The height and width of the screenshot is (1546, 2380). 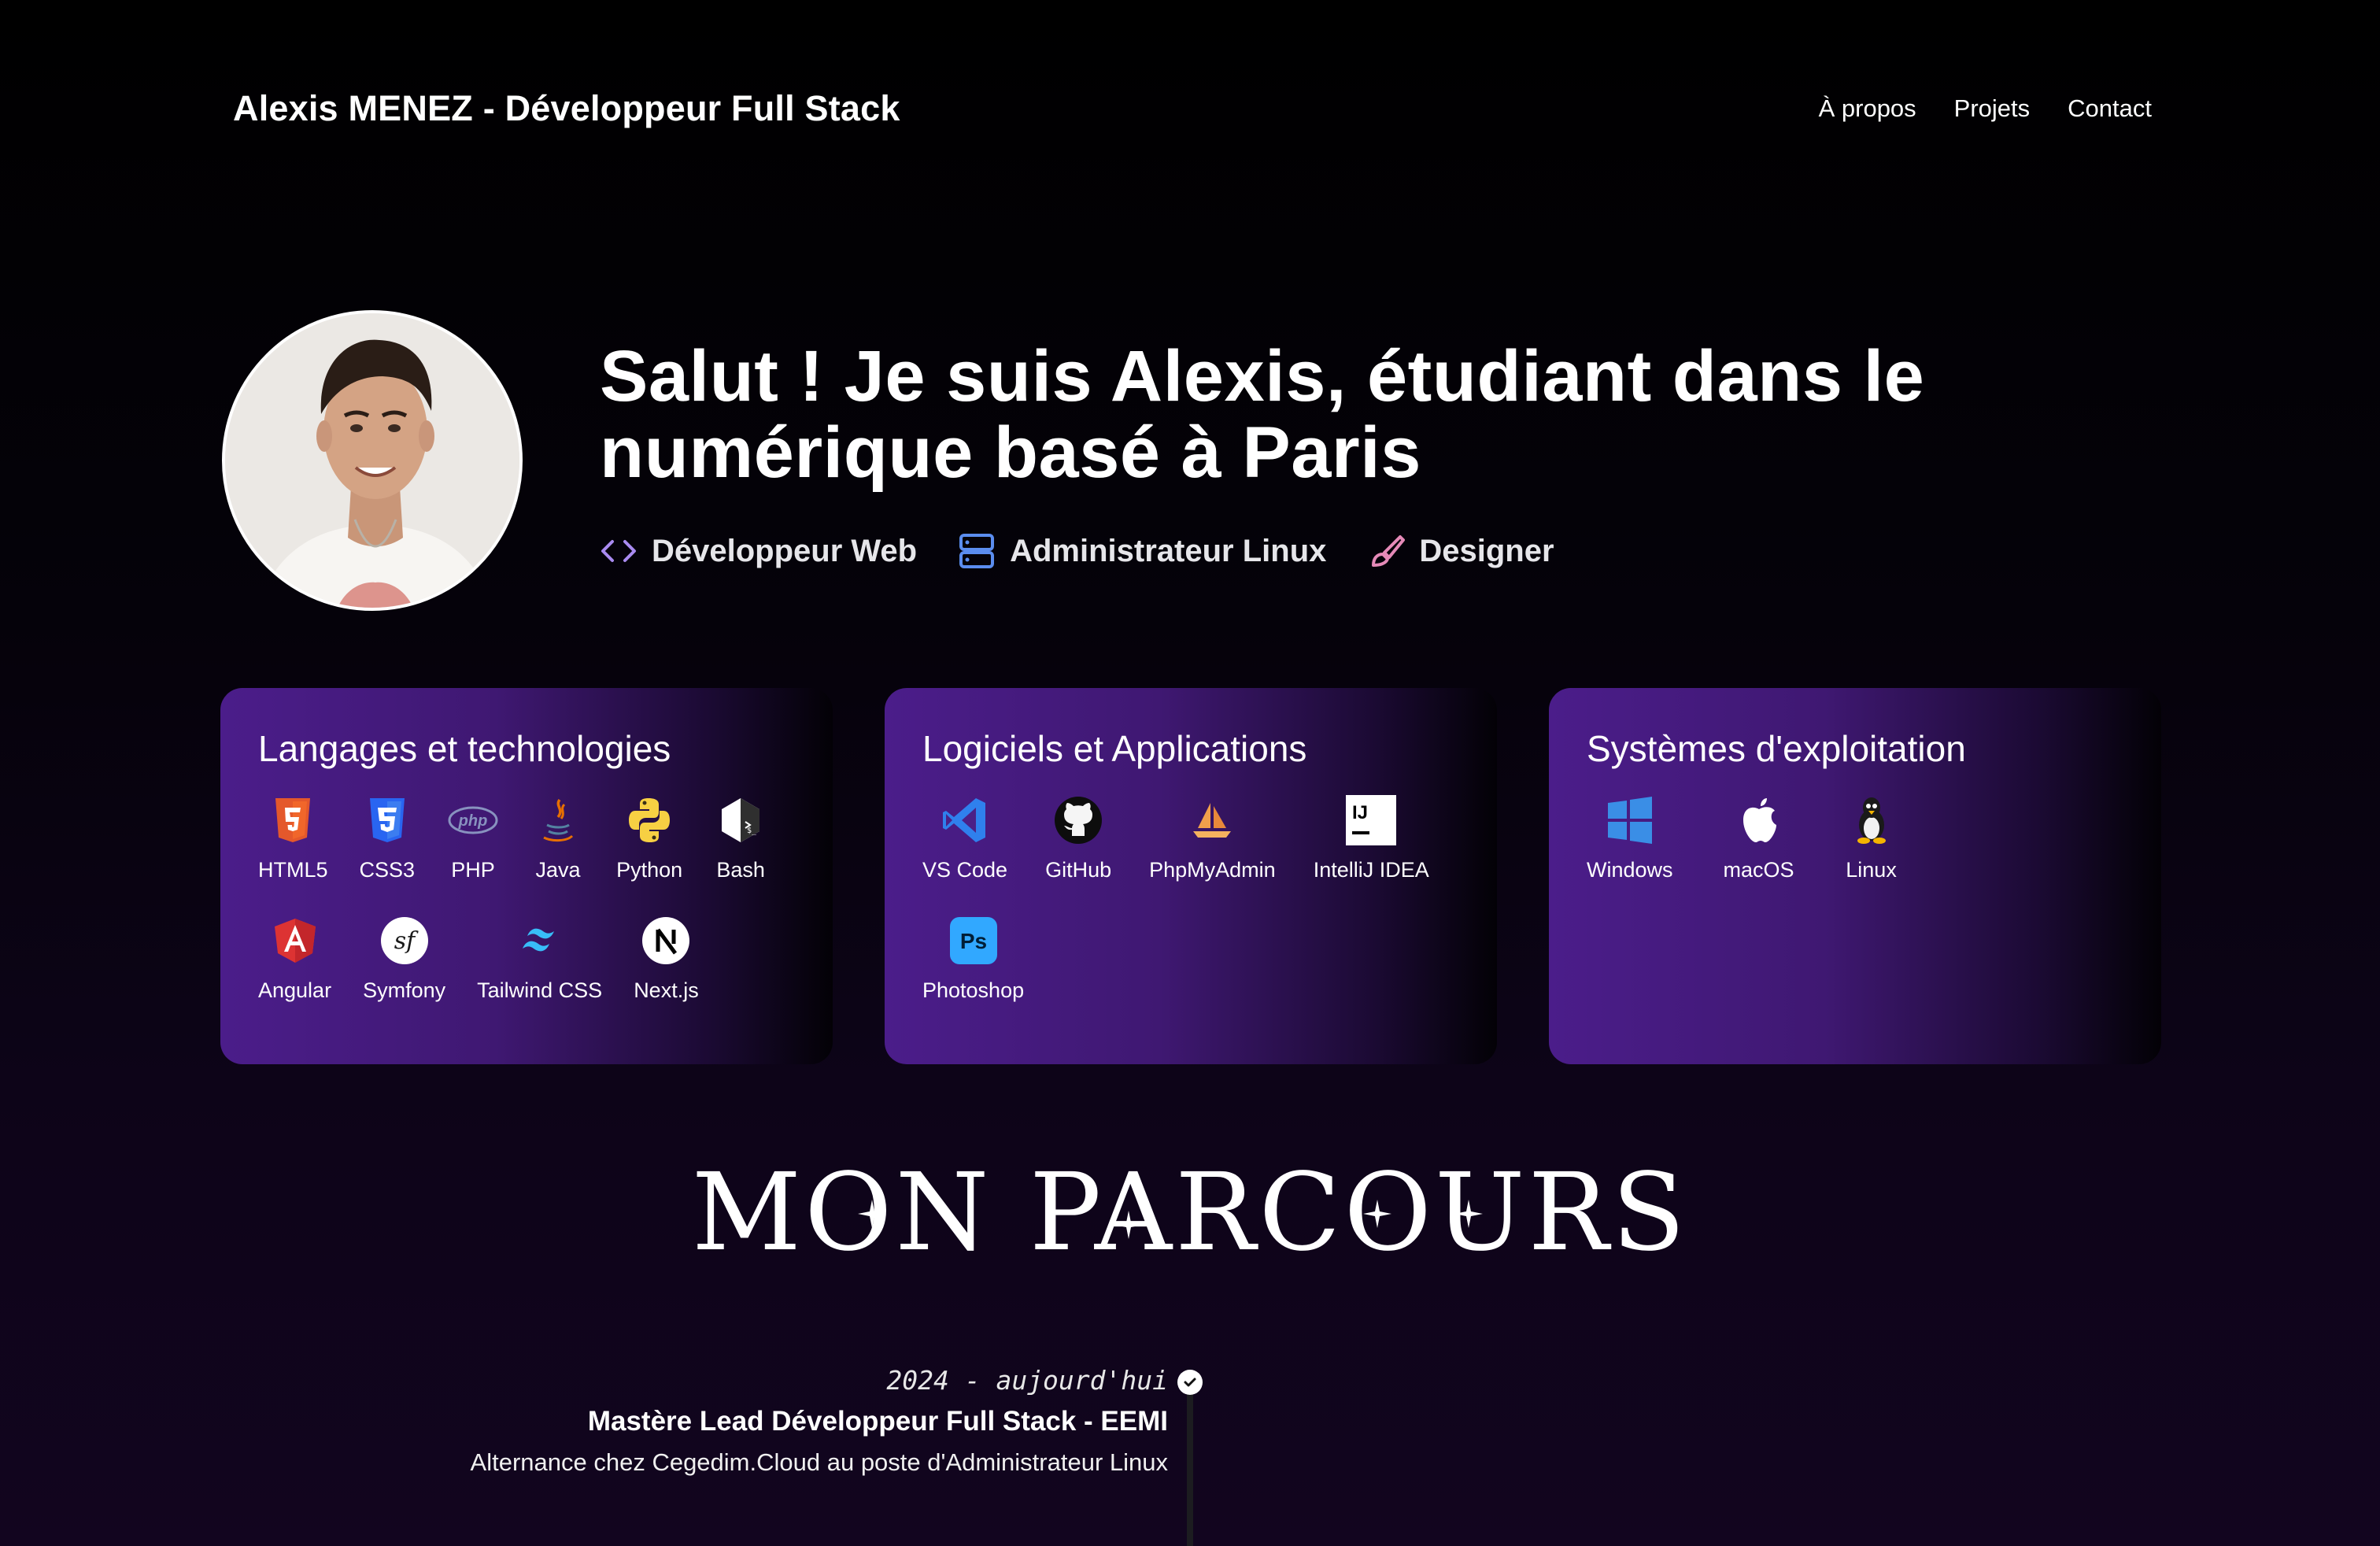 I want to click on tech-windows: Windows, so click(x=1630, y=838).